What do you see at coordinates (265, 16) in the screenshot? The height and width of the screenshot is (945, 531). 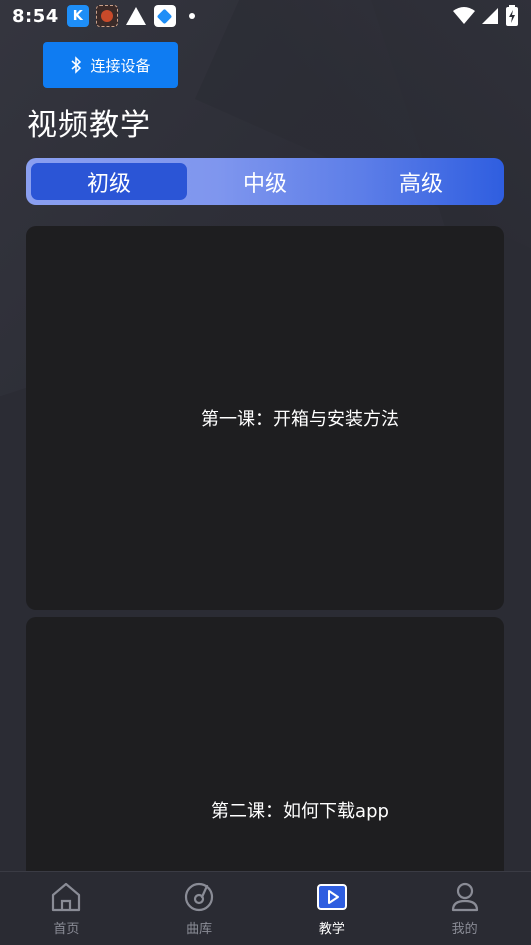 I see `status-bar: 8:54` at bounding box center [265, 16].